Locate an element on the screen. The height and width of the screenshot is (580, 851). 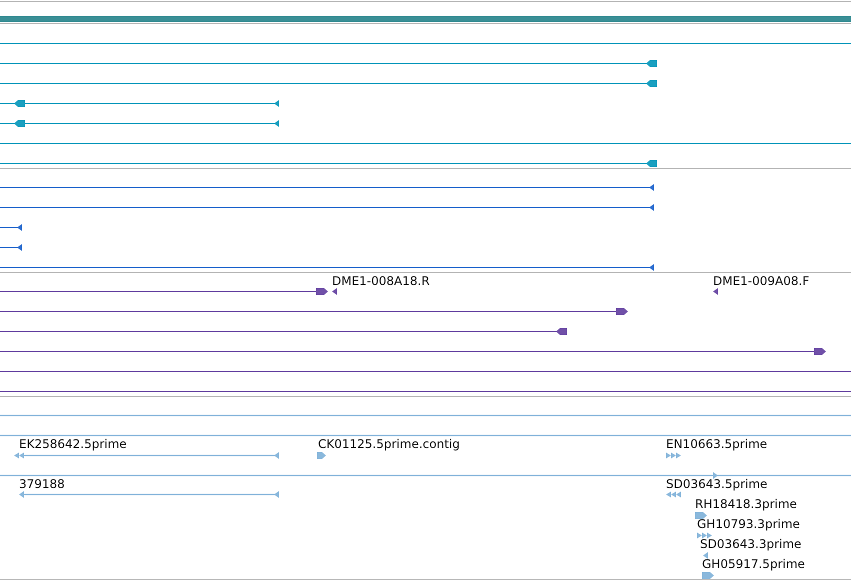
feature-label: EK258642.5prime is located at coordinates (73, 444).